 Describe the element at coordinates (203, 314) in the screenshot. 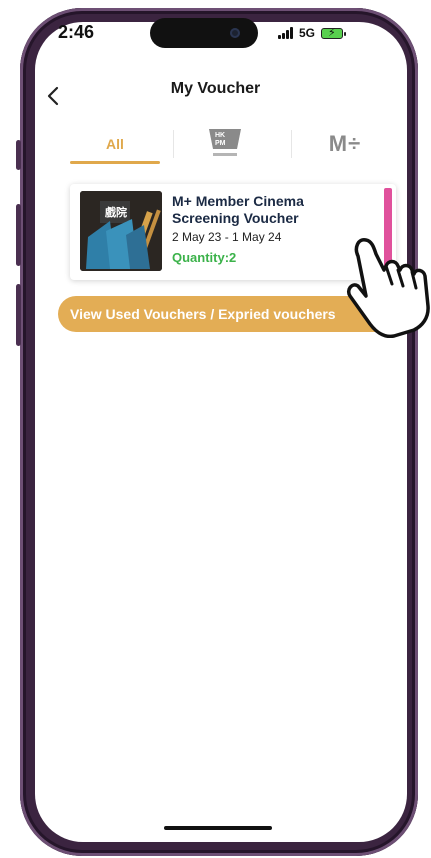

I see `view-used-vouchers-label: View Used Vouchers / Expried vouchers` at that location.